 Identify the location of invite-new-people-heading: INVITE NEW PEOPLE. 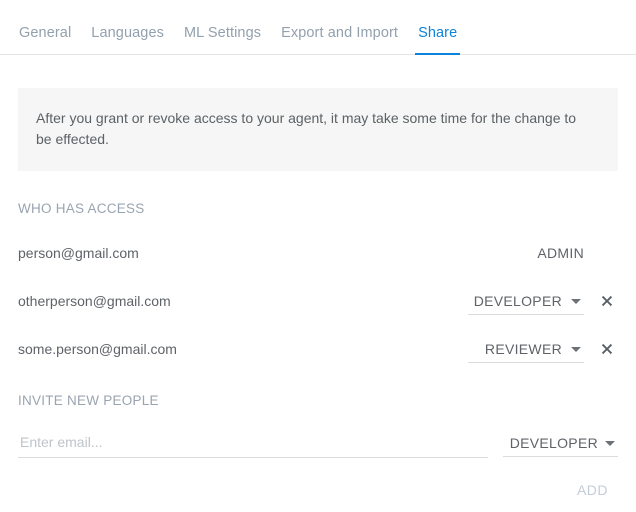
(88, 400).